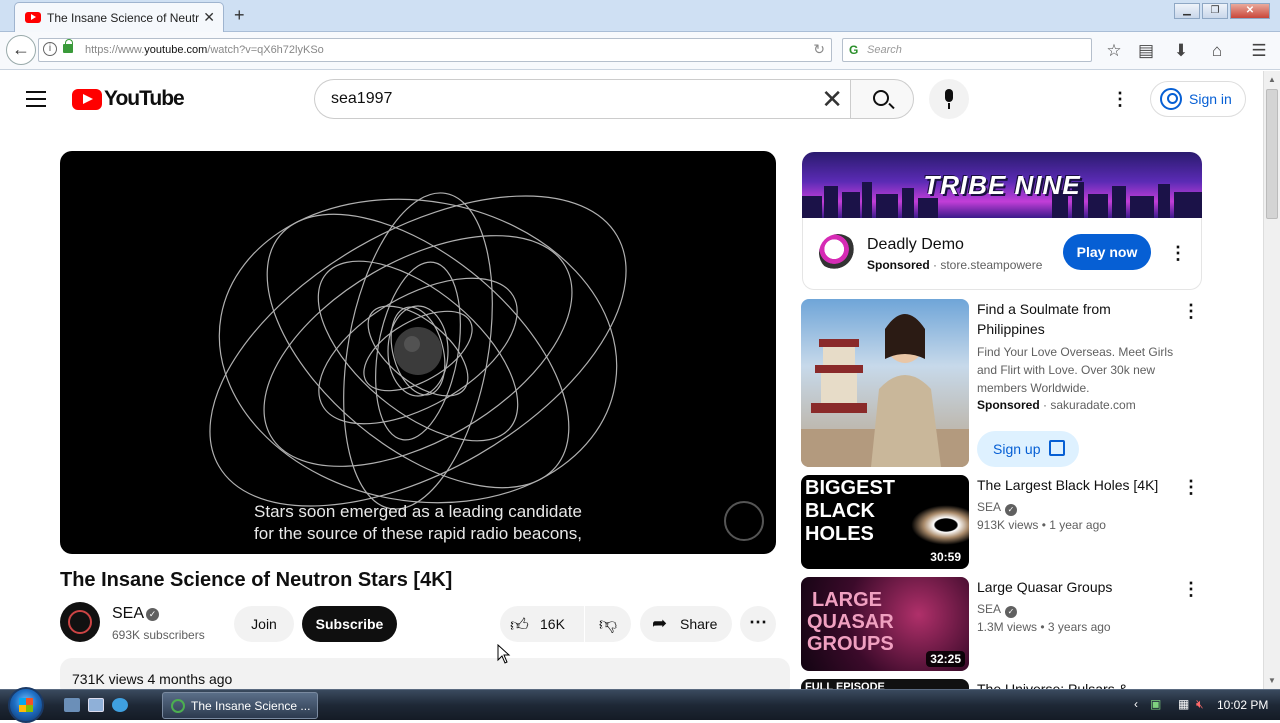  I want to click on browser-app-icon, so click(178, 706).